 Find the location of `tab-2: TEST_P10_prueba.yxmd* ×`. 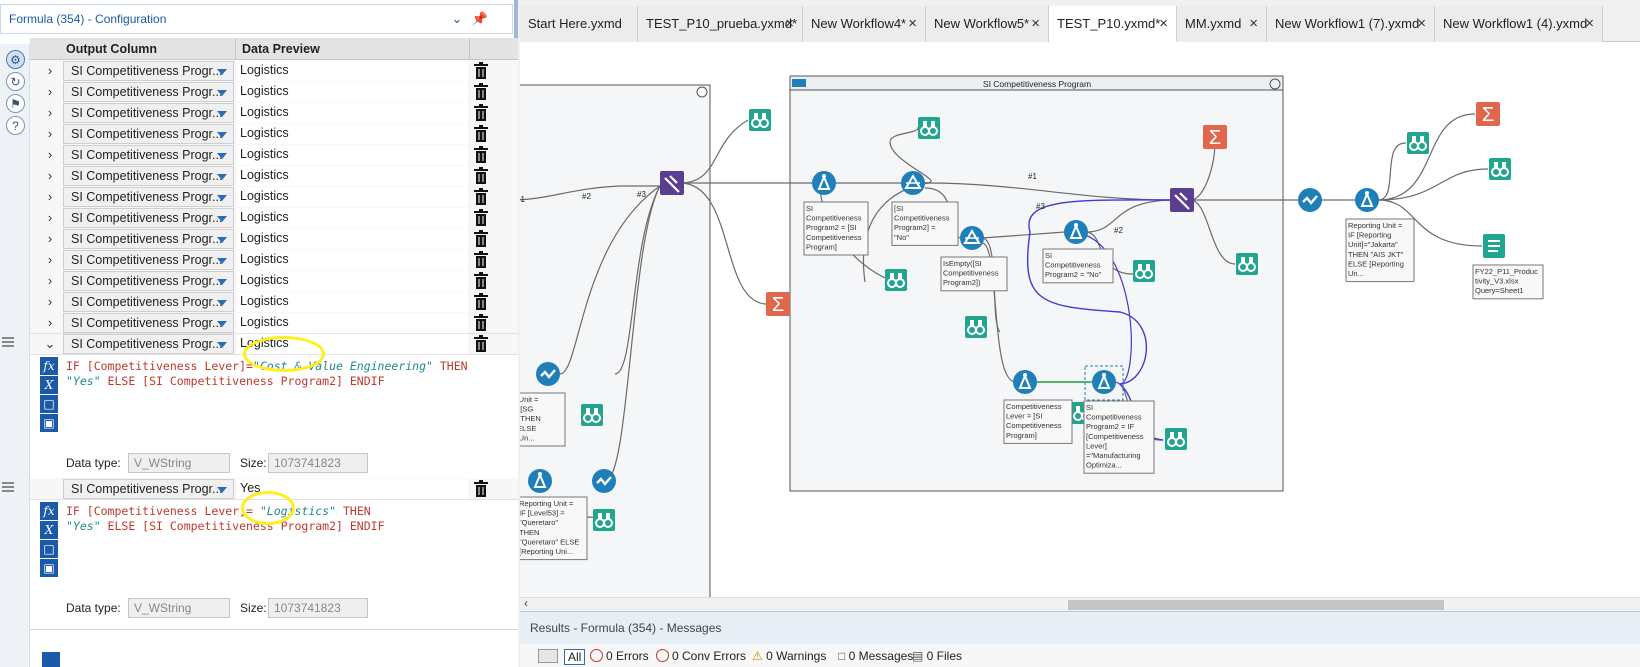

tab-2: TEST_P10_prueba.yxmd* × is located at coordinates (720, 24).